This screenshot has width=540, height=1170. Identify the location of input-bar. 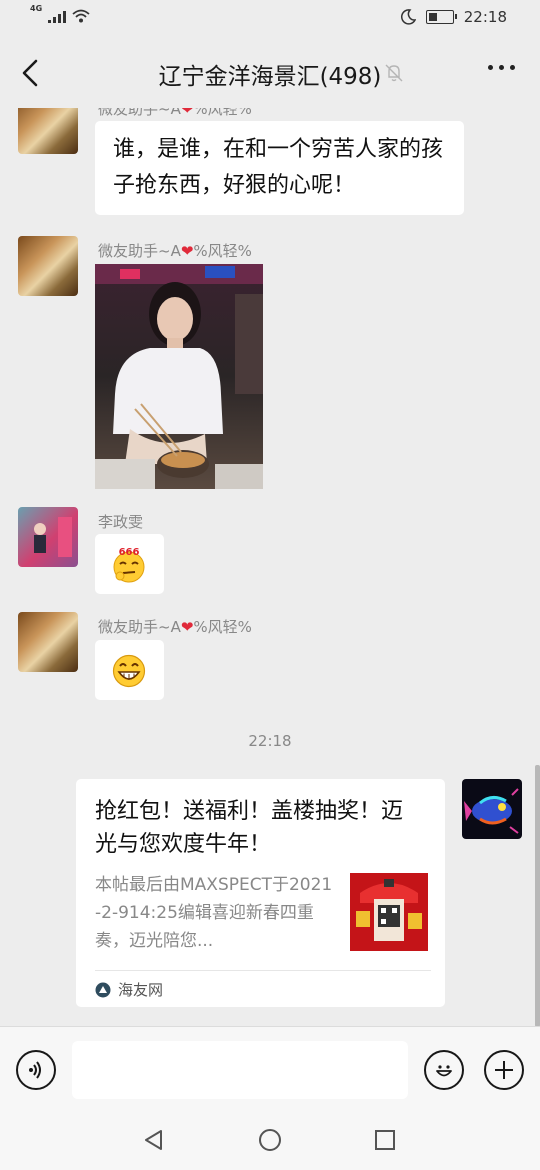
(270, 1068).